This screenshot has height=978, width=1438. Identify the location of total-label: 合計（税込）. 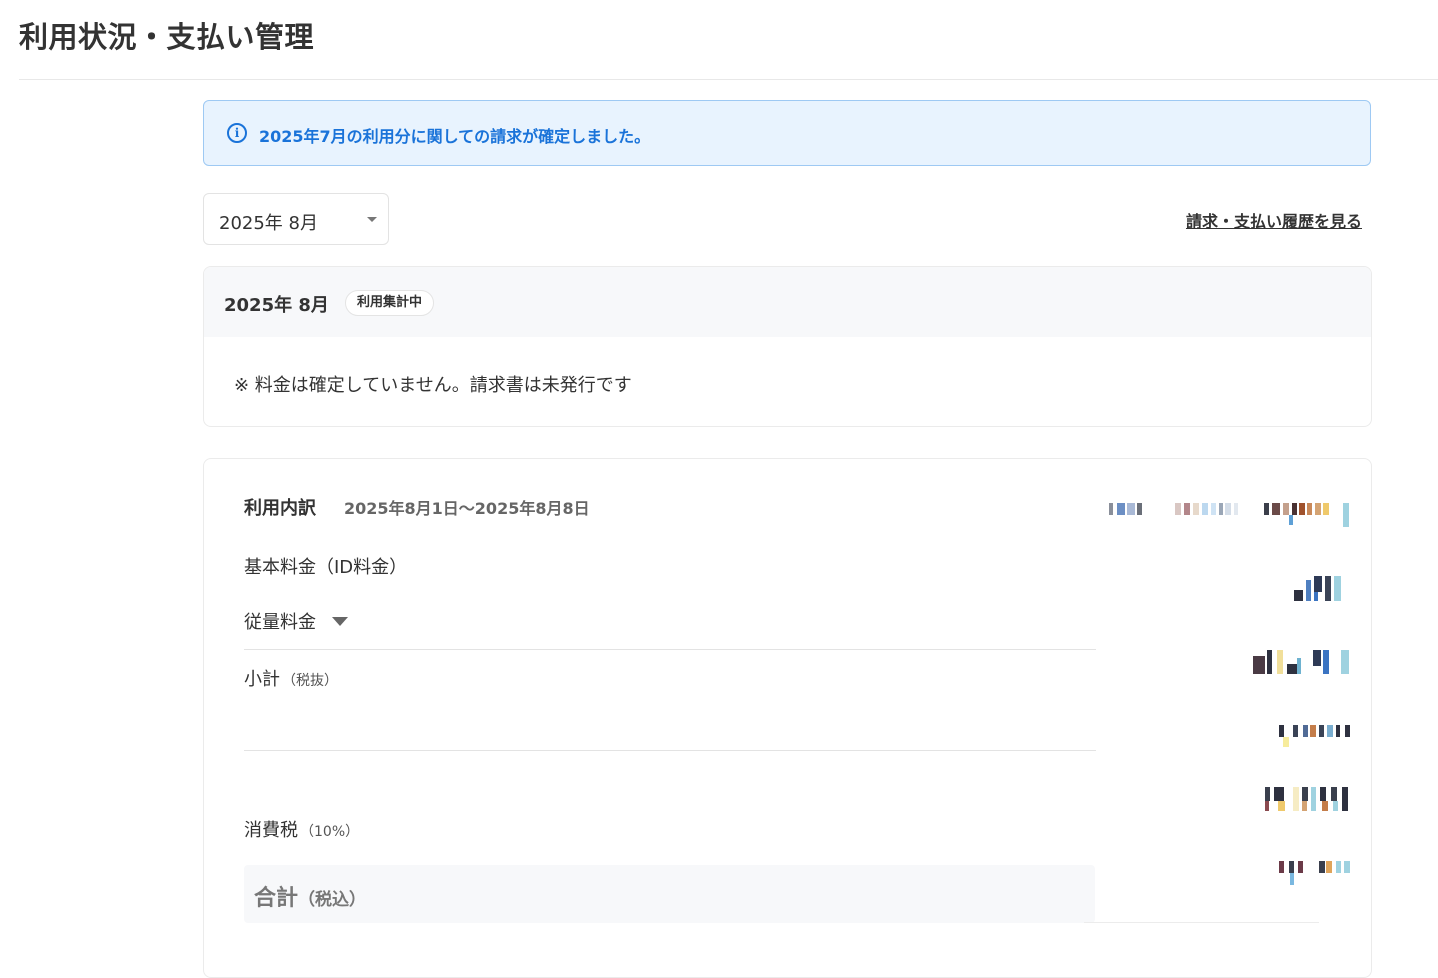
(310, 896).